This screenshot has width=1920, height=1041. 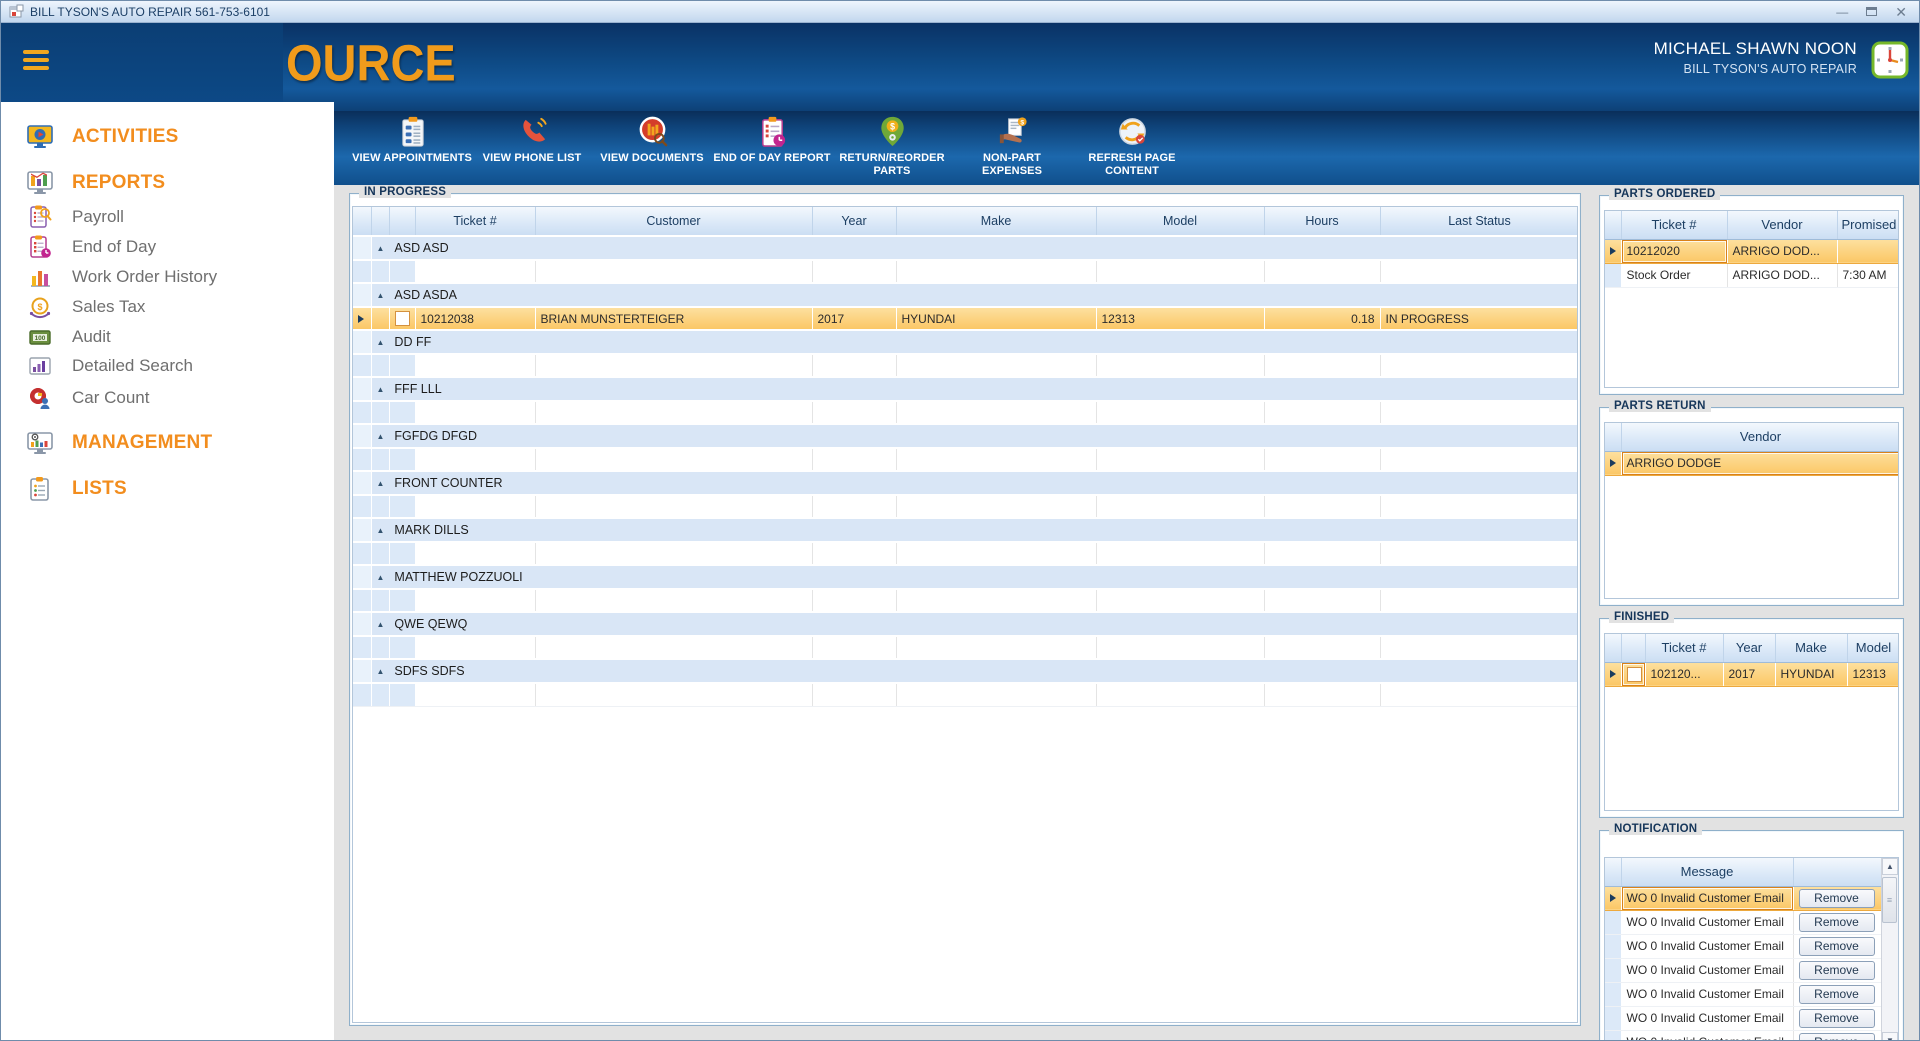 What do you see at coordinates (965, 624) in the screenshot?
I see `group-header-row: ▲ QWE QEWQ` at bounding box center [965, 624].